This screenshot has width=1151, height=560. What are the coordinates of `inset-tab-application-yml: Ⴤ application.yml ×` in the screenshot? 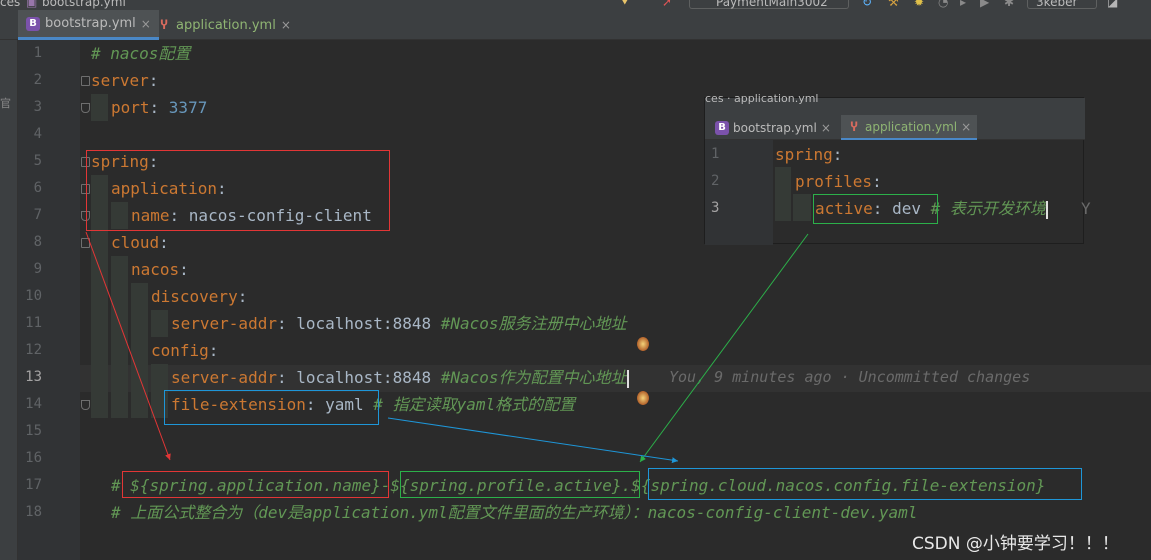 It's located at (909, 127).